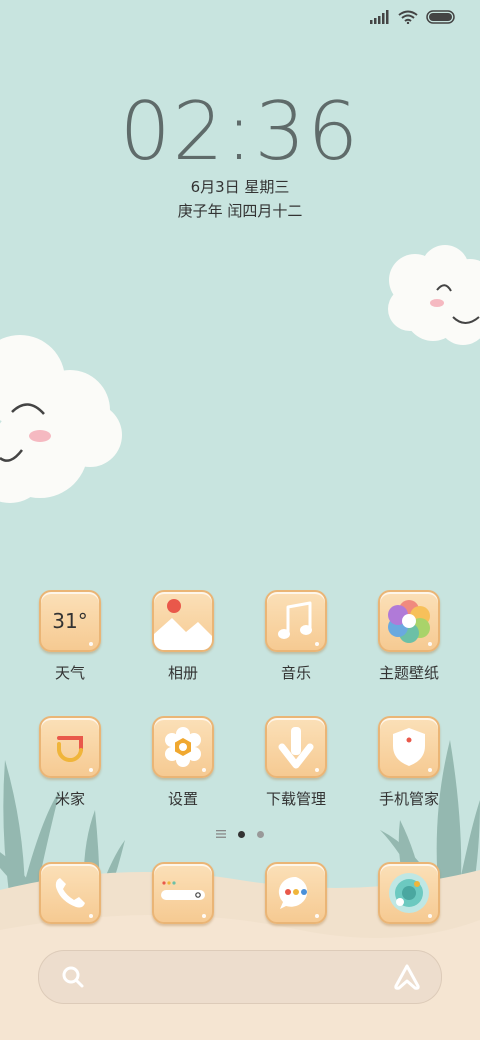 Image resolution: width=480 pixels, height=1040 pixels. I want to click on music-icon, so click(296, 621).